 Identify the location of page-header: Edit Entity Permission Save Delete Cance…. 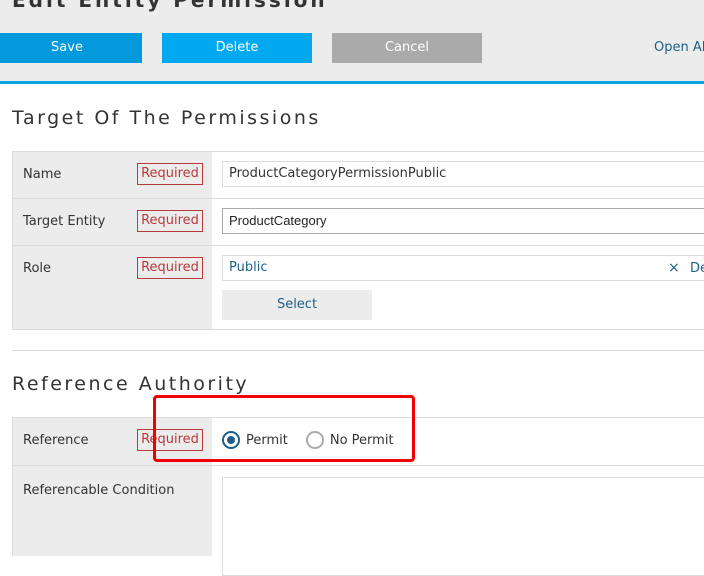
(352, 42).